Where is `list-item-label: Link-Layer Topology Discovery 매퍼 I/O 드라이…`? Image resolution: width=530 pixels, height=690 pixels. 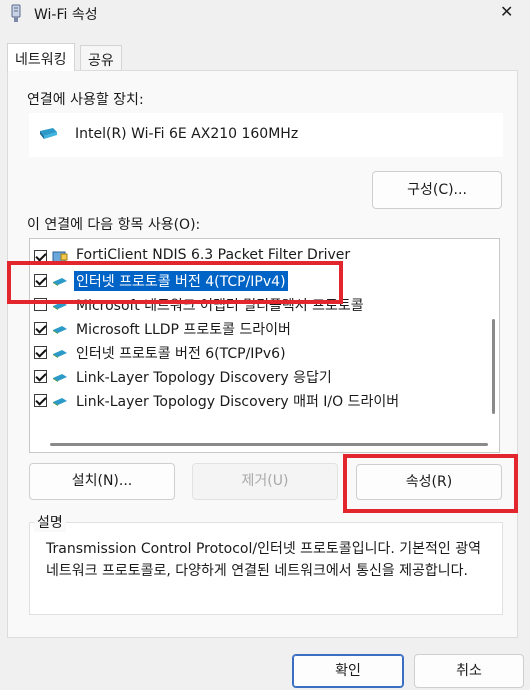
list-item-label: Link-Layer Topology Discovery 매퍼 I/O 드라이… is located at coordinates (238, 402).